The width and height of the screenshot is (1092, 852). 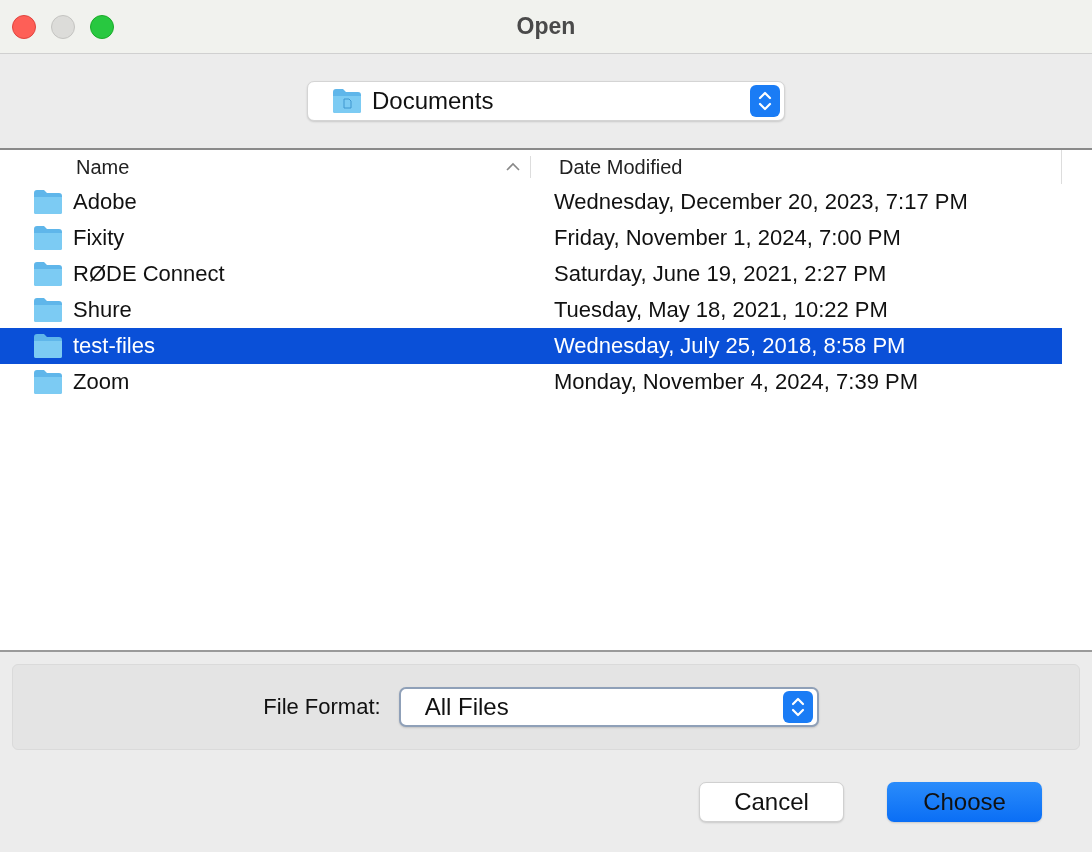 I want to click on file-row: test-files Wednesday, July 25, 2018, 8:58 PM, so click(x=531, y=346).